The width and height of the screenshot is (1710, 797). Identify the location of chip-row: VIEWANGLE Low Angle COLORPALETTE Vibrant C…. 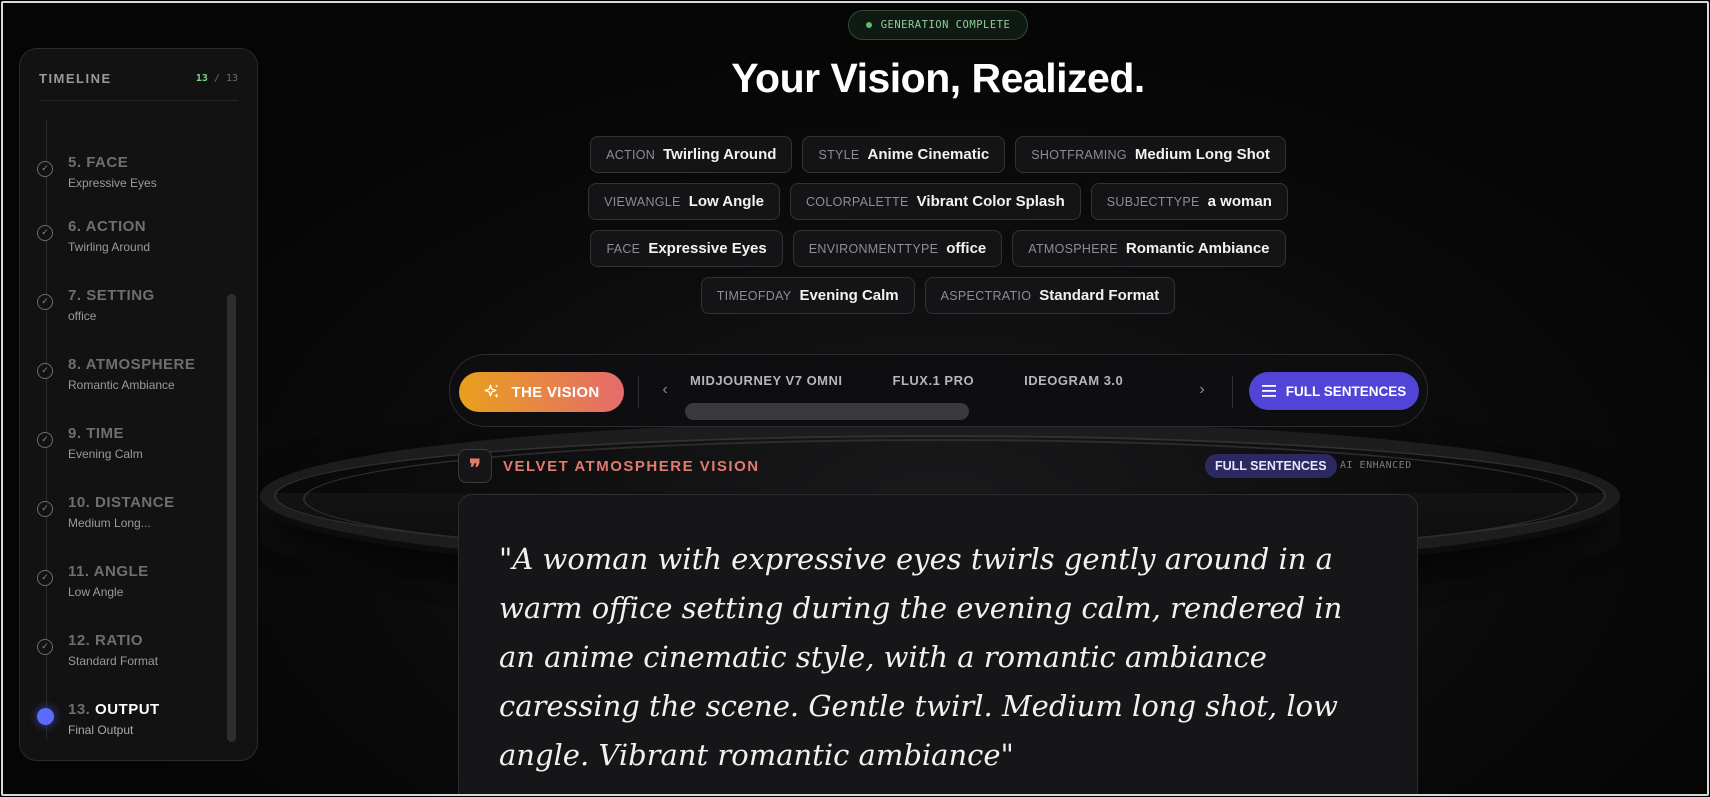
(855, 201).